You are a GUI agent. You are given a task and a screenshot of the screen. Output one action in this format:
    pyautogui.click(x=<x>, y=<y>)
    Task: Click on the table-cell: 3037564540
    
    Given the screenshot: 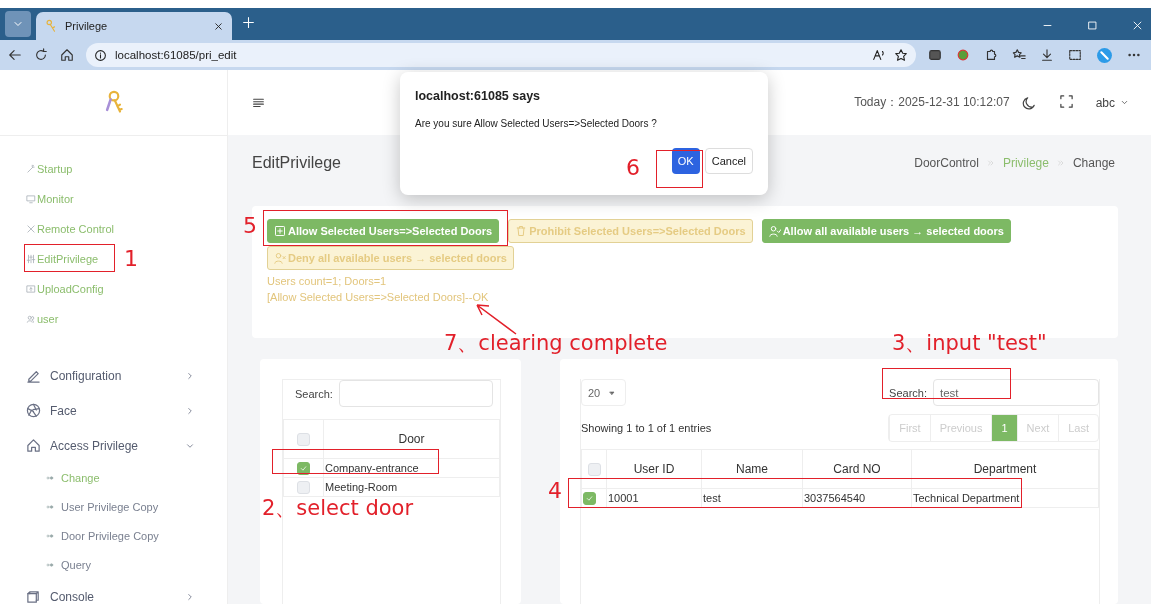 What is the action you would take?
    pyautogui.click(x=857, y=498)
    